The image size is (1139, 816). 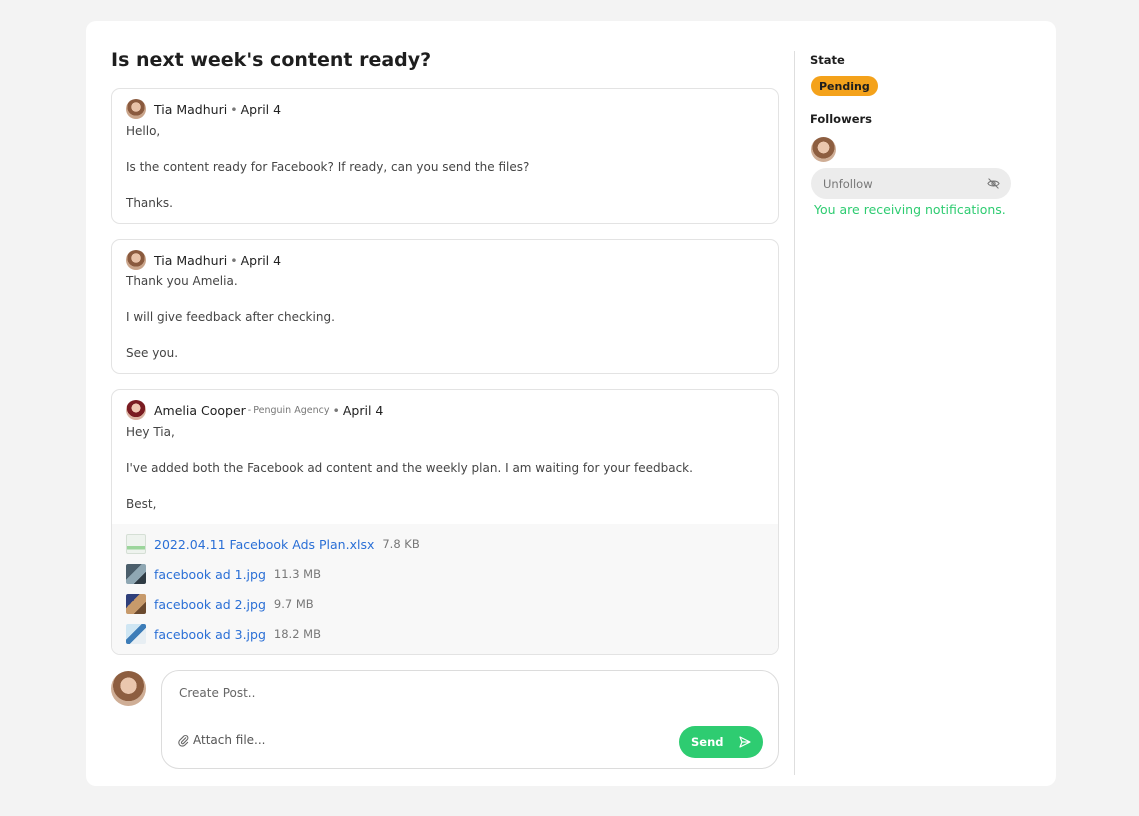 I want to click on attachment-item: facebook ad 1.jpg 11.3 MB, so click(x=223, y=574).